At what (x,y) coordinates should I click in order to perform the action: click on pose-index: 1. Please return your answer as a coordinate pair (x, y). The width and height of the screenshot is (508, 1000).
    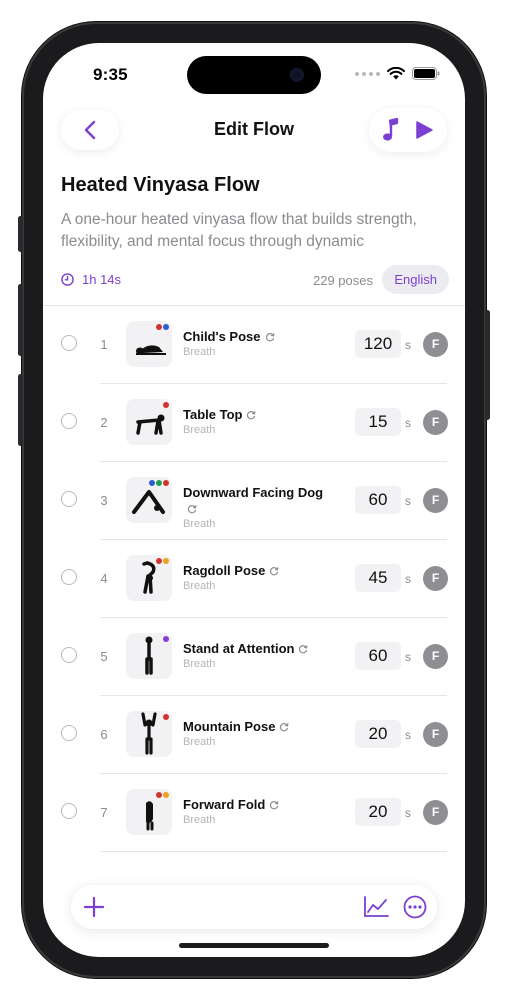
    Looking at the image, I should click on (104, 344).